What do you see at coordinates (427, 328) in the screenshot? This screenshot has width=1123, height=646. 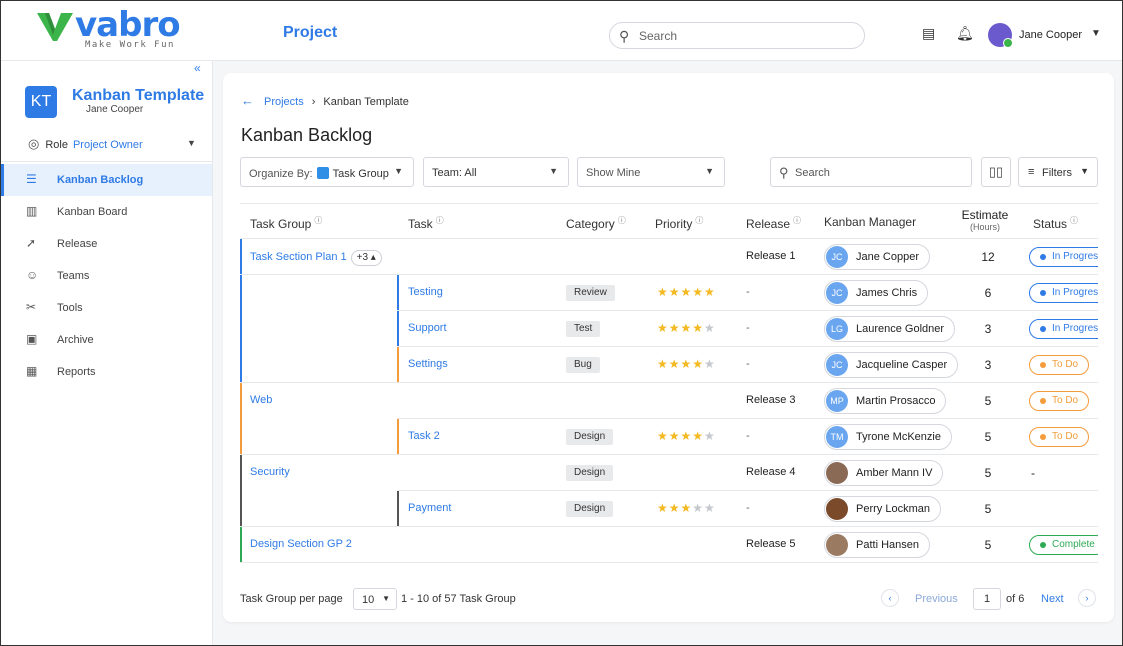 I see `task-name: Support` at bounding box center [427, 328].